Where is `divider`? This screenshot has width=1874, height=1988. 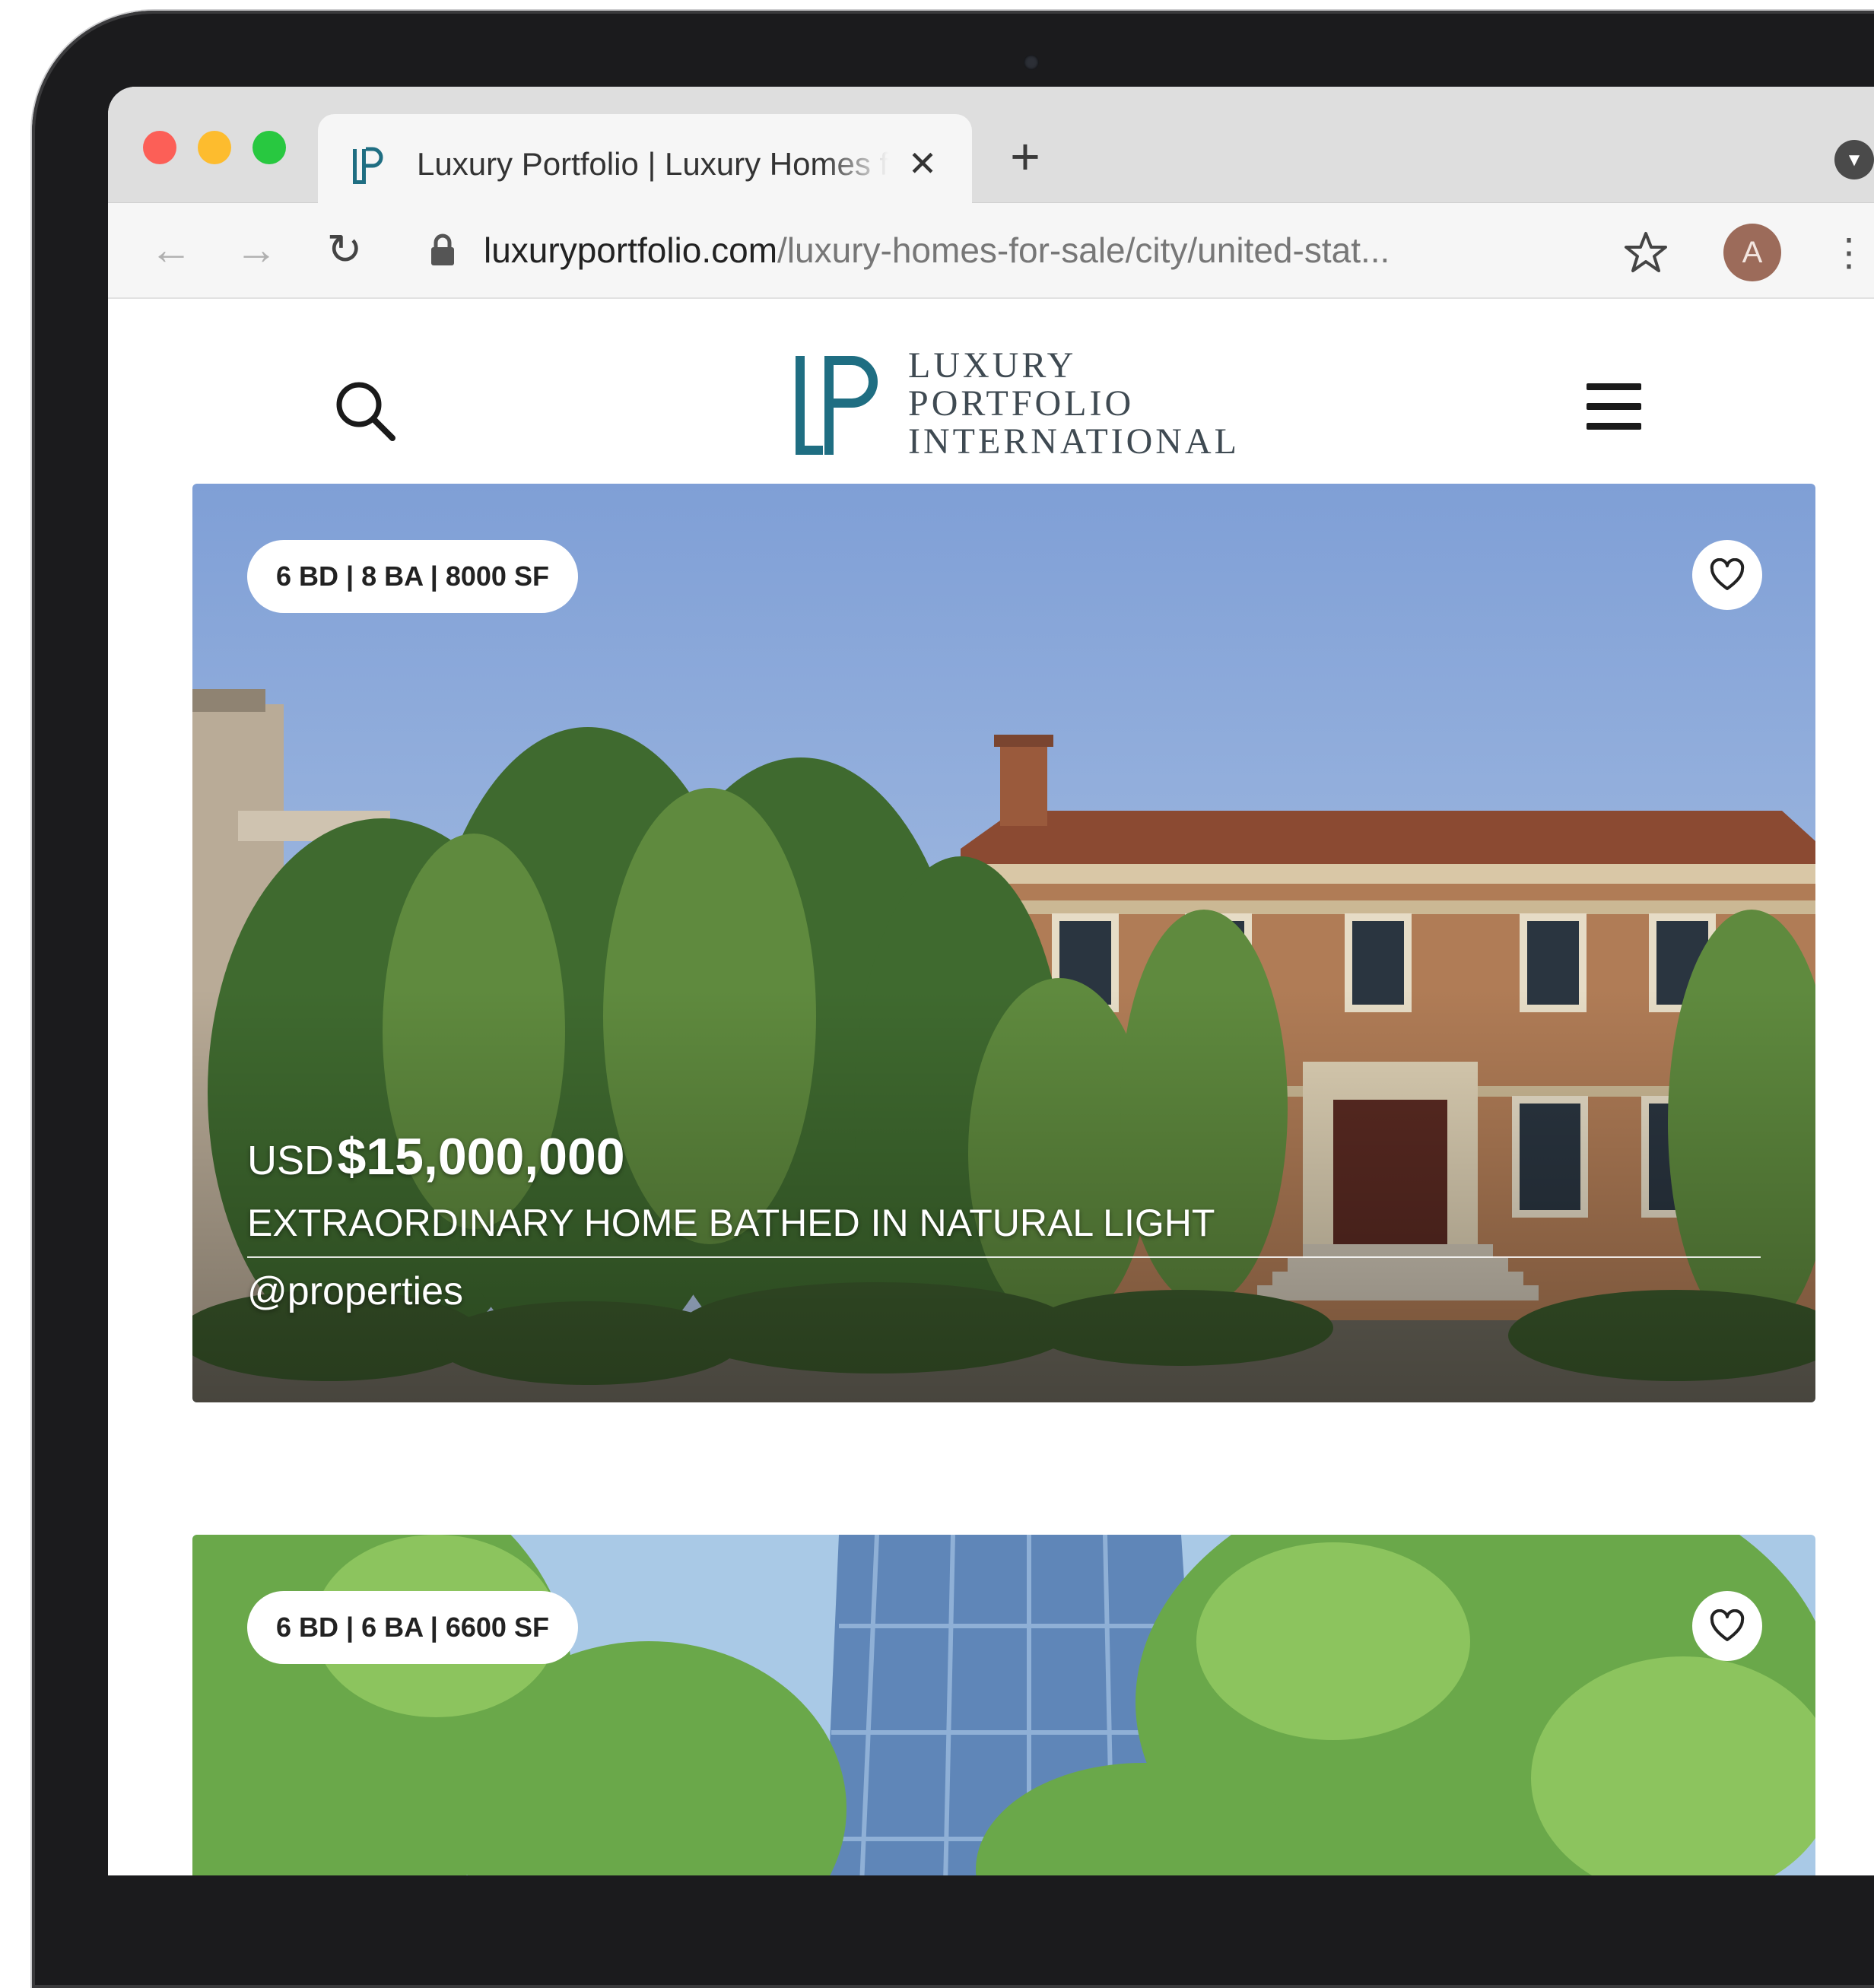
divider is located at coordinates (1004, 1257).